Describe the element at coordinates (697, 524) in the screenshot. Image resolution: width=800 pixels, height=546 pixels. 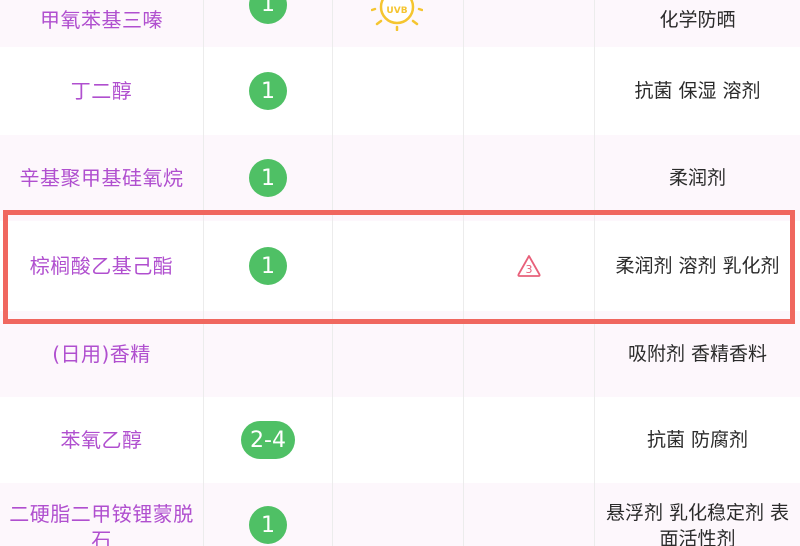
I see `ingredient-function: 悬浮剂 乳化稳定剂 表面活性剂` at that location.